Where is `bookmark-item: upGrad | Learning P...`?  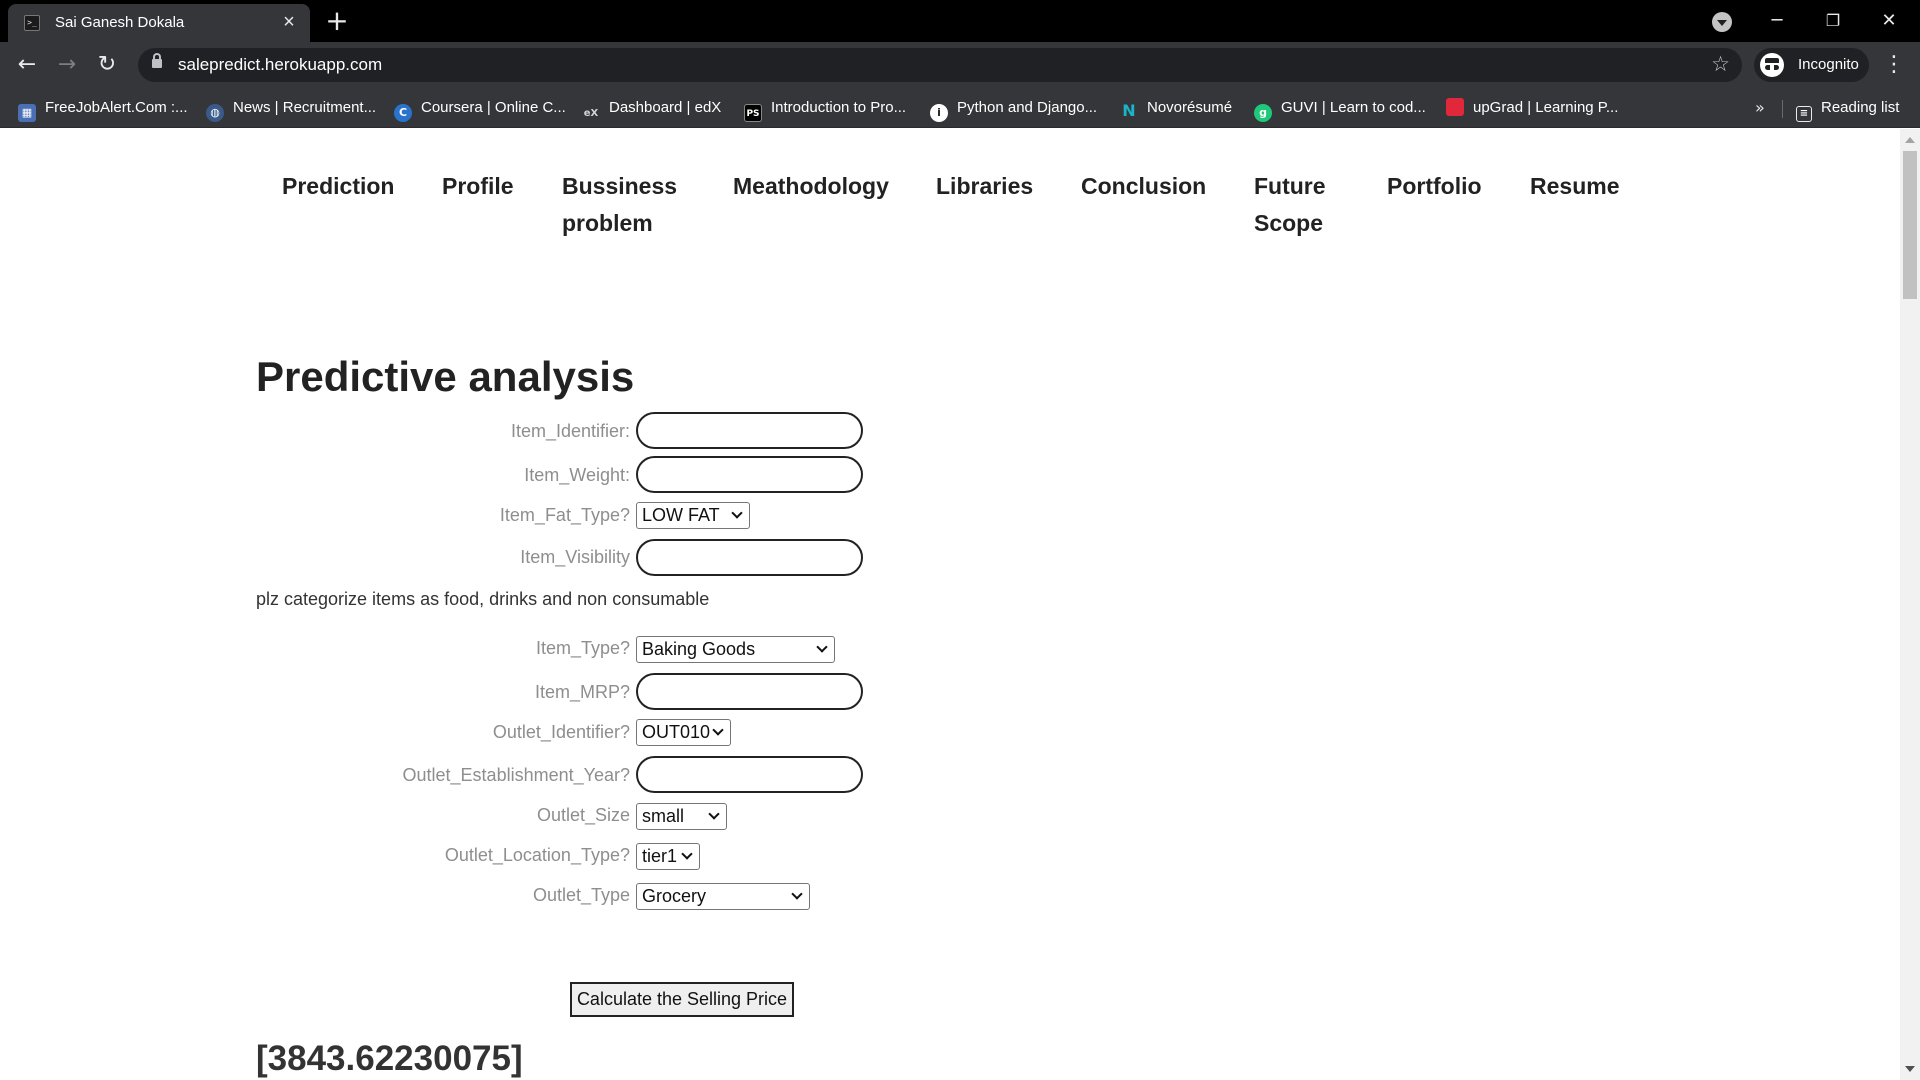
bookmark-item: upGrad | Learning P... is located at coordinates (1532, 108).